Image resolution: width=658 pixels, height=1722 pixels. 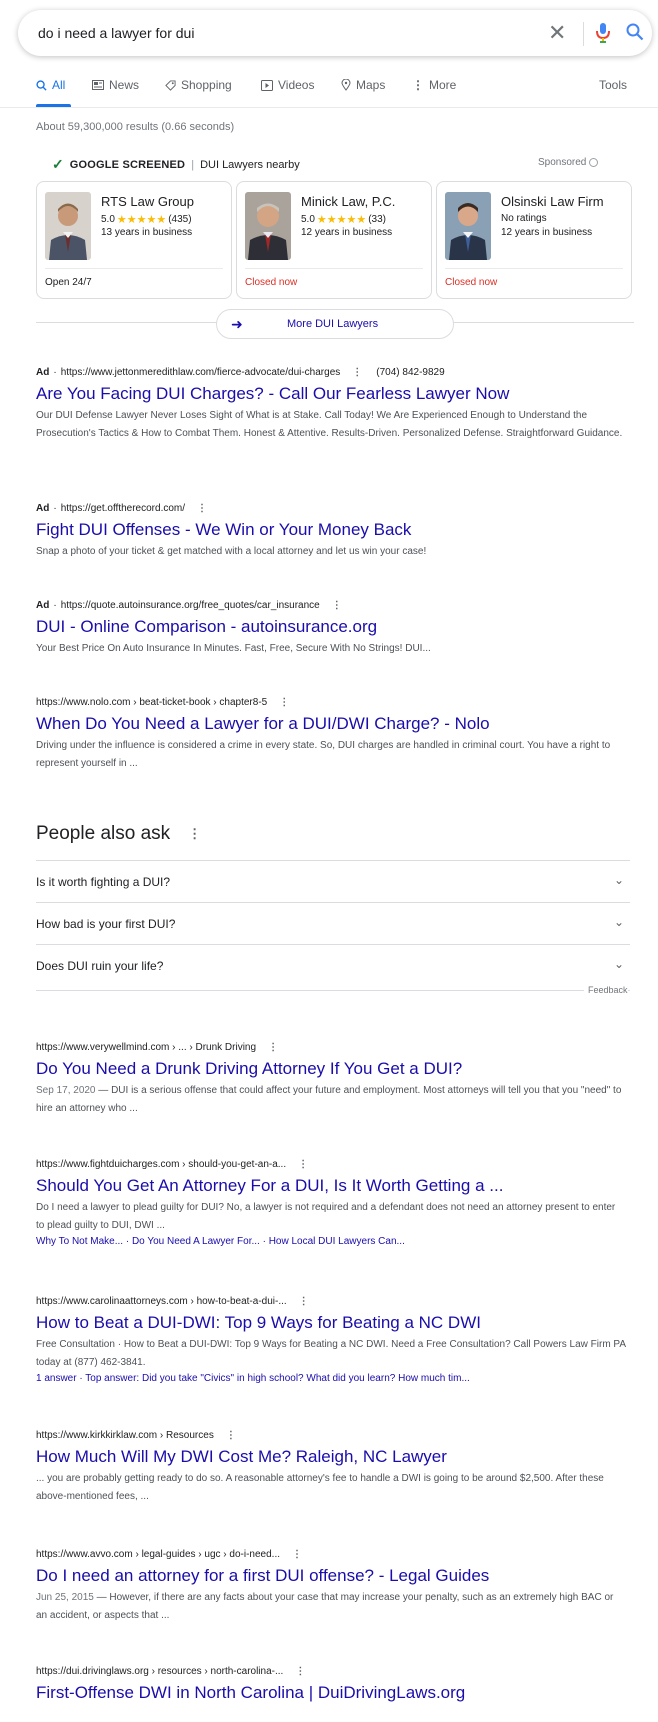 What do you see at coordinates (335, 33) in the screenshot?
I see `search-box: do i need a lawyer for dui ✕` at bounding box center [335, 33].